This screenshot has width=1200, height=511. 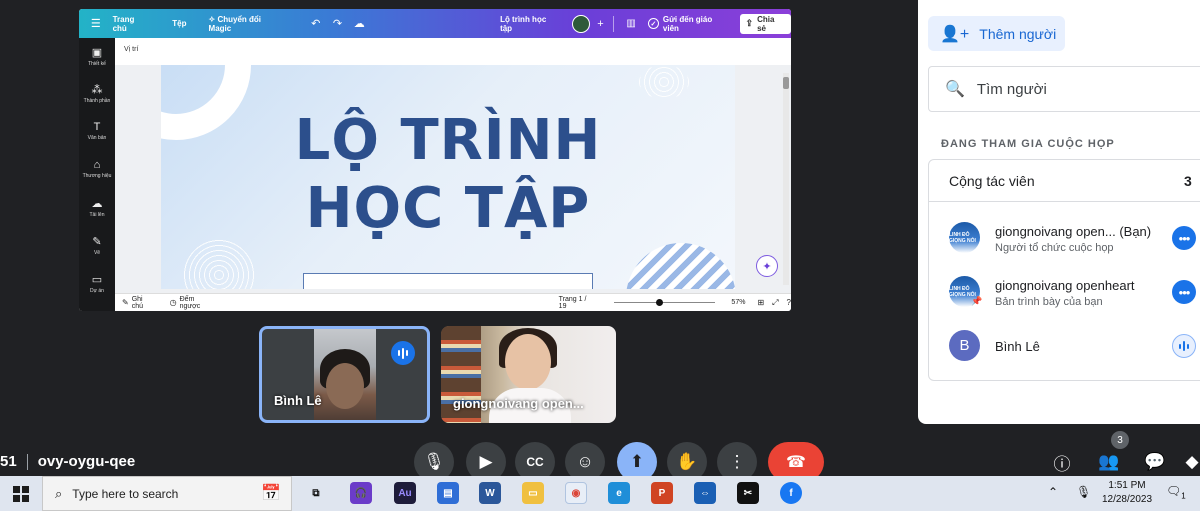 What do you see at coordinates (298, 400) in the screenshot?
I see `participant-name: Bình Lê` at bounding box center [298, 400].